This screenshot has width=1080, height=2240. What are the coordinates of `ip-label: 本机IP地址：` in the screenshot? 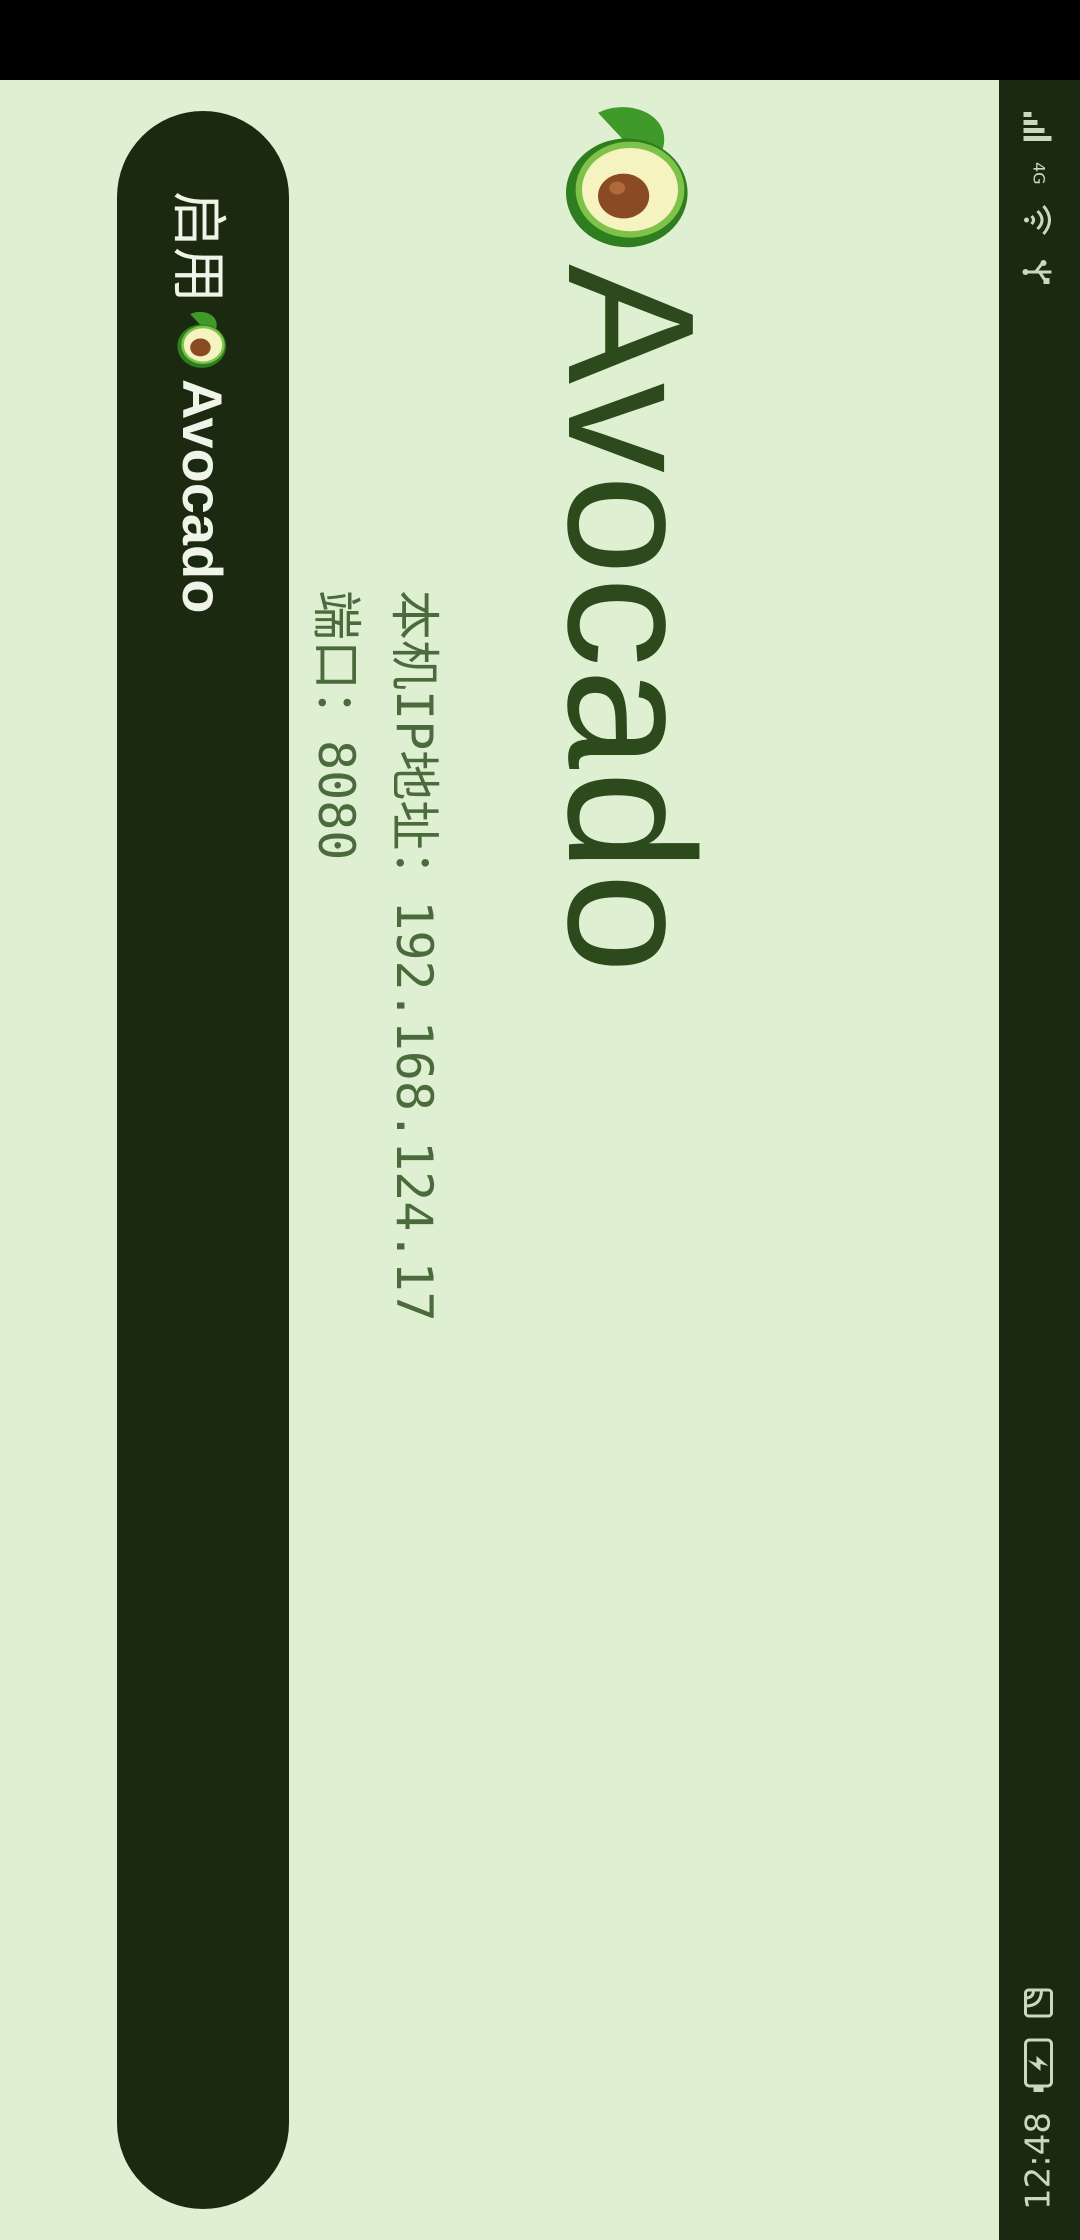 It's located at (414, 745).